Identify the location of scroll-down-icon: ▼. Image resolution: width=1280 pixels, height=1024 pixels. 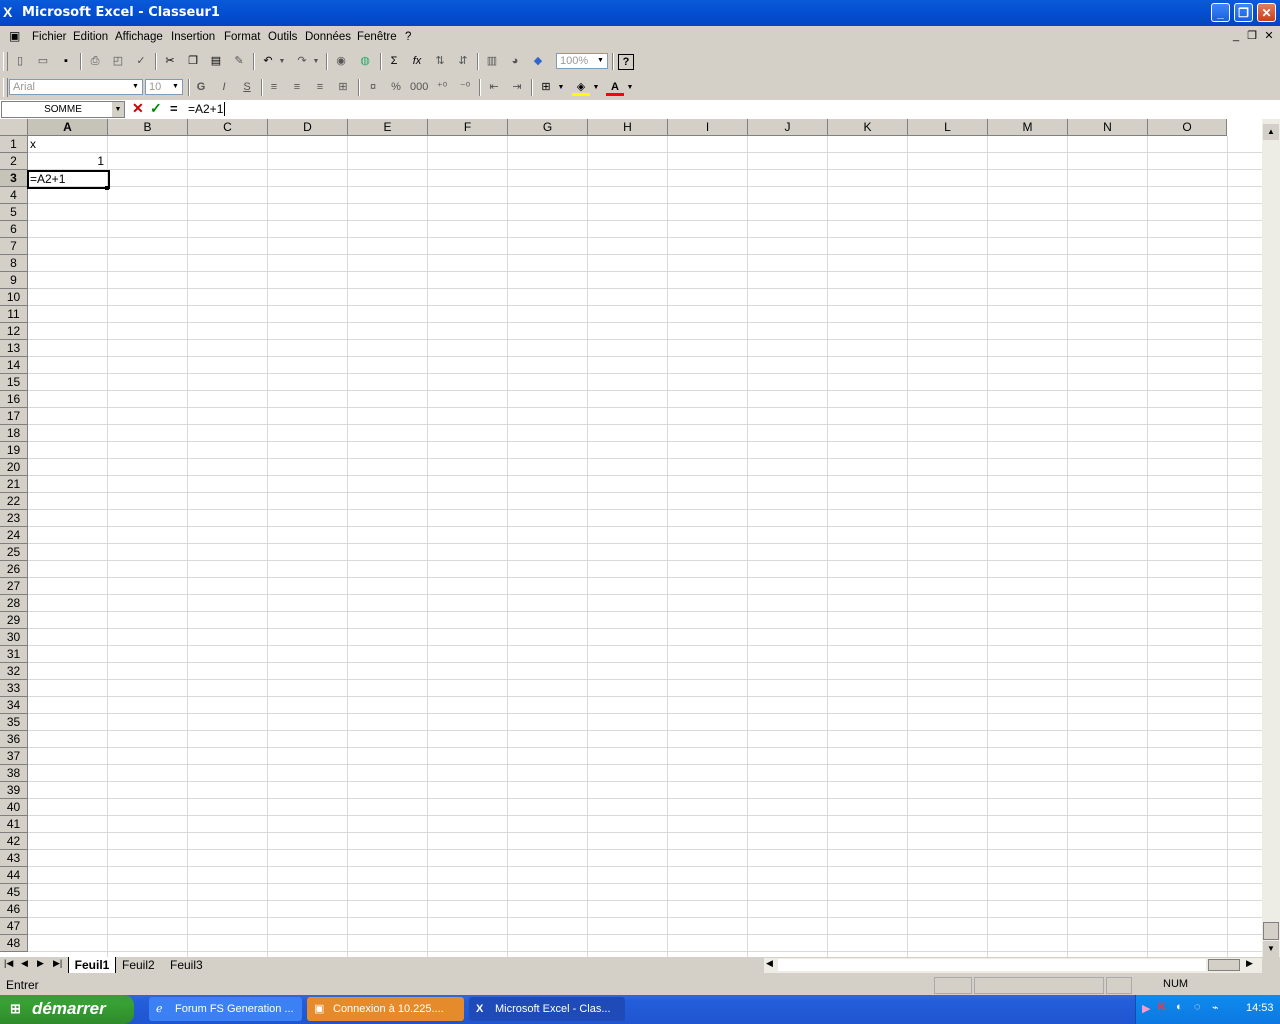
(1271, 949).